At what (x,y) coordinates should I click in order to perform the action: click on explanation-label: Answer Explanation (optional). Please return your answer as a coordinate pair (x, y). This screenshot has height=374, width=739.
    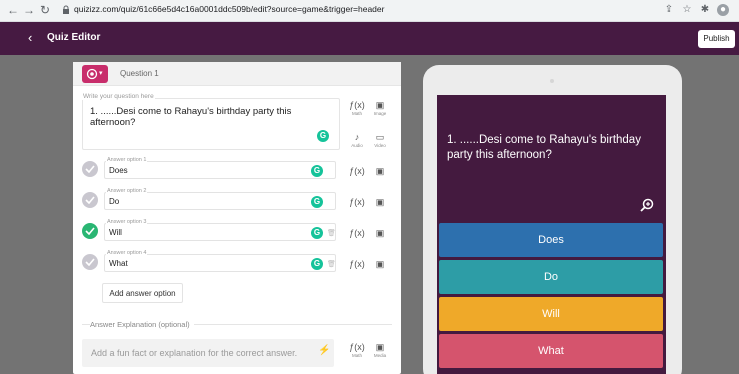
    Looking at the image, I should click on (142, 324).